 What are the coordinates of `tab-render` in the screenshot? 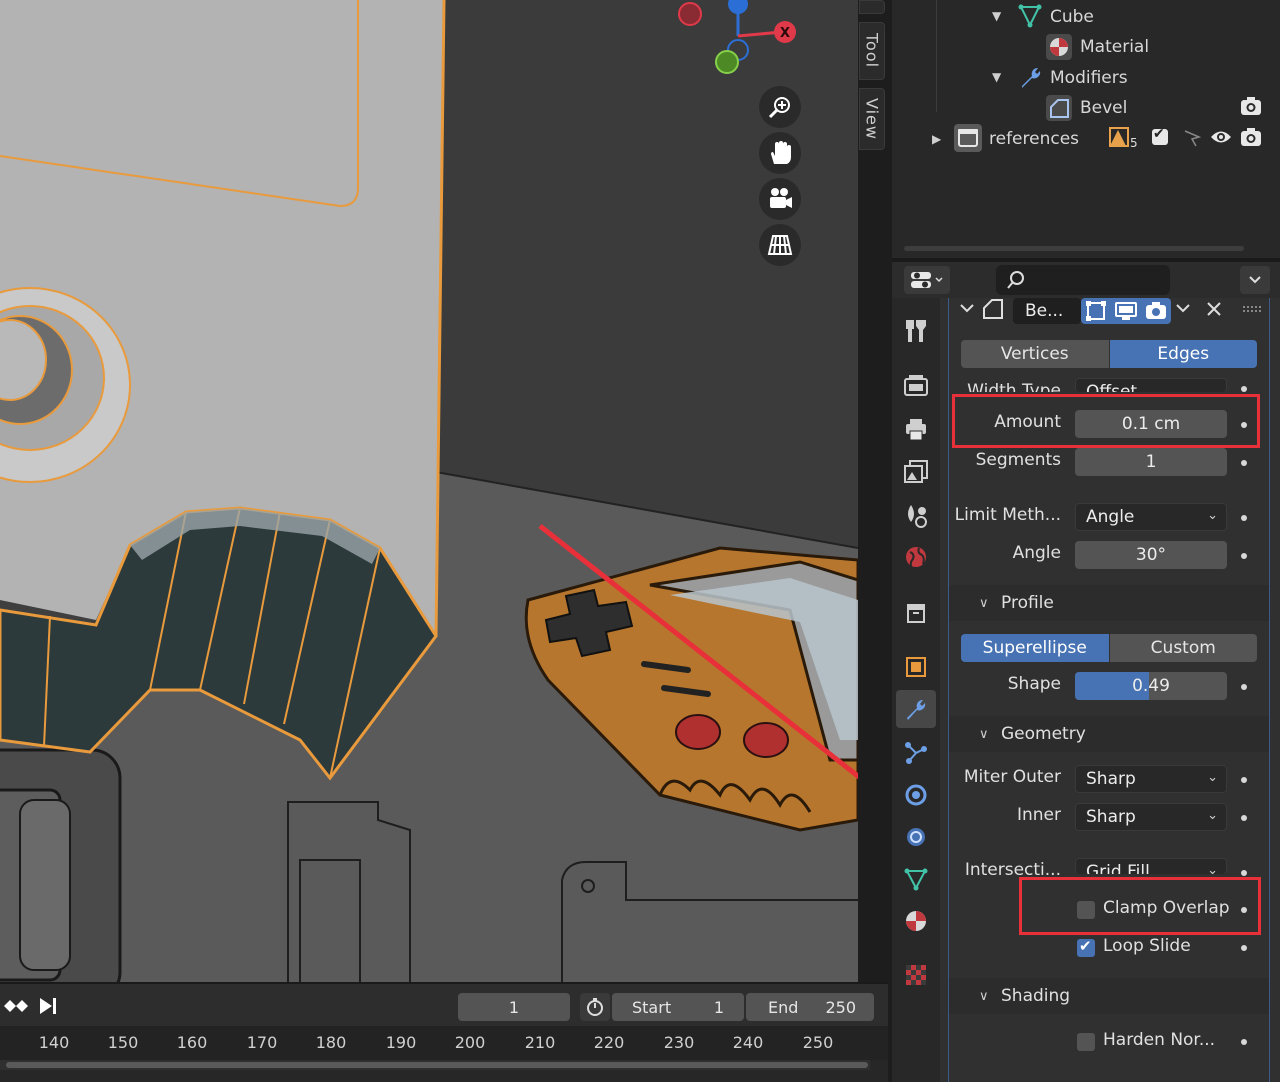 It's located at (916, 385).